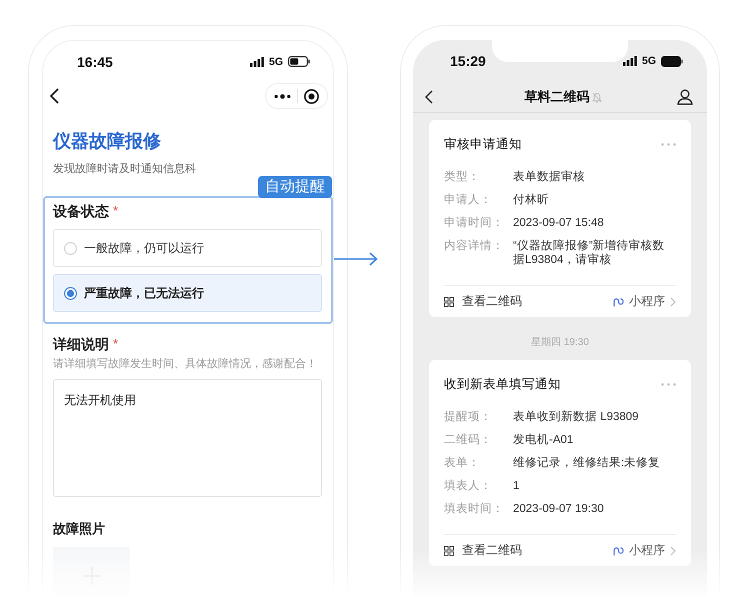 The width and height of the screenshot is (750, 615). What do you see at coordinates (95, 62) in the screenshot?
I see `status-time: 16:45` at bounding box center [95, 62].